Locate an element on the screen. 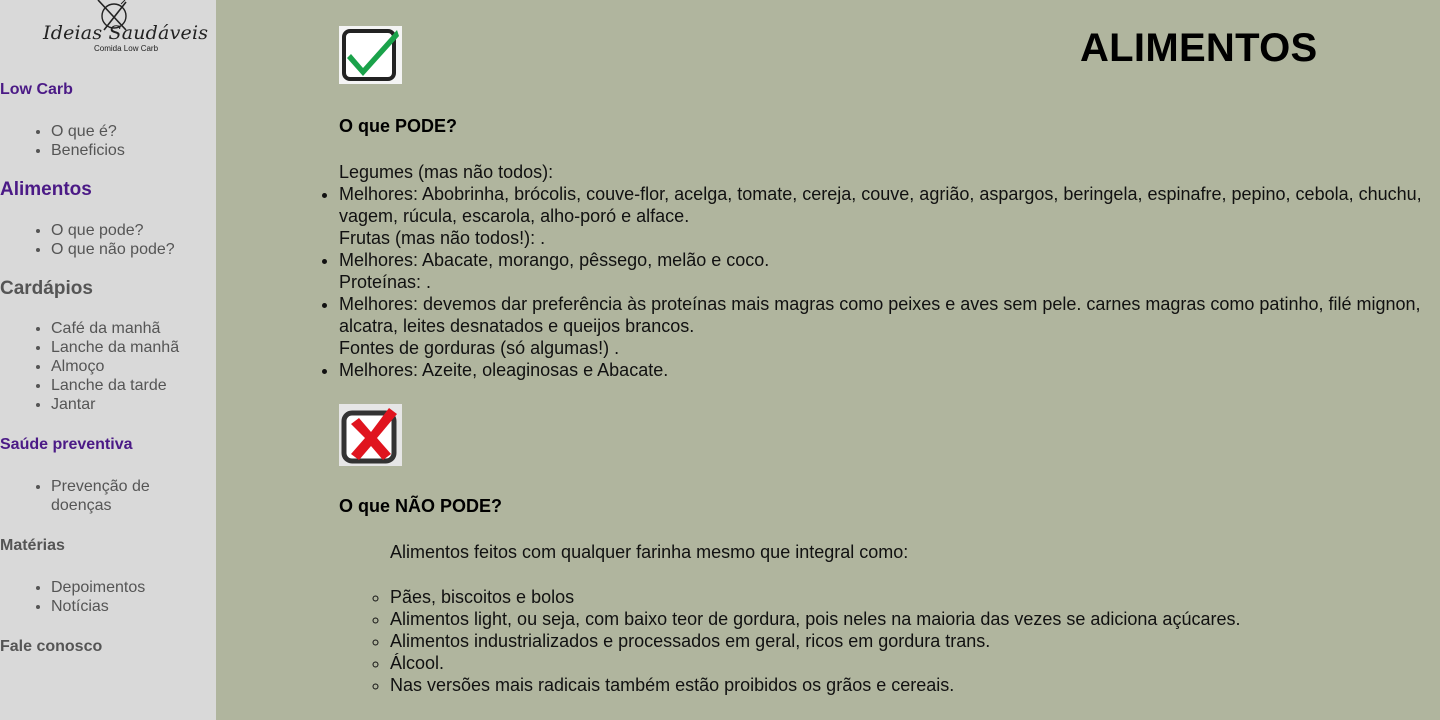 This screenshot has height=720, width=1440. logo-tagline: Comida Low Carb is located at coordinates (126, 48).